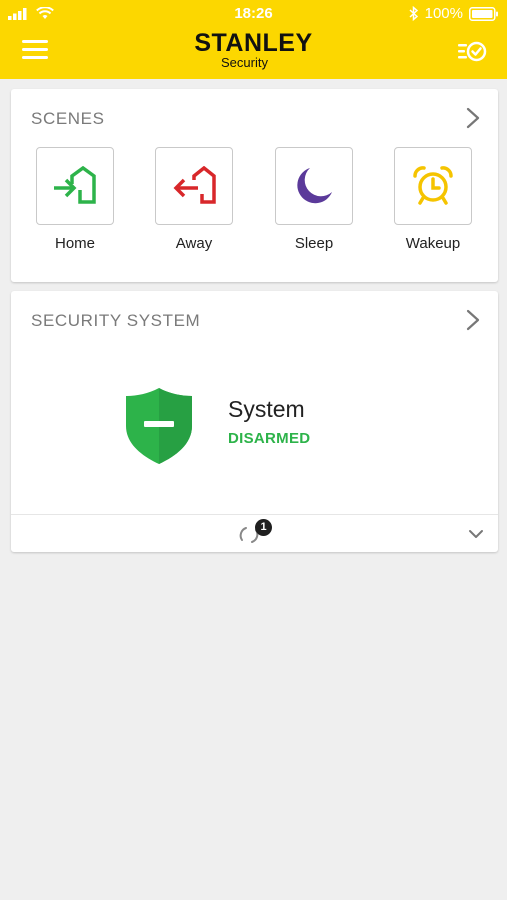 The image size is (507, 900). I want to click on app-header: 18:26 100% STANLEY Security, so click(253, 39).